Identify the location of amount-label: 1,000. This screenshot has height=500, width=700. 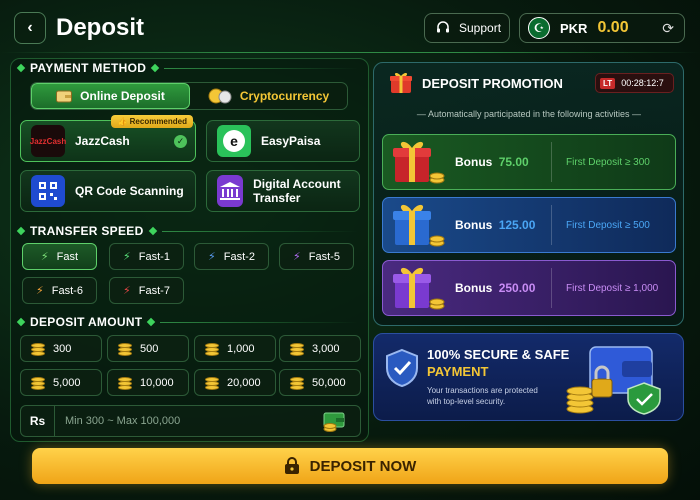
(241, 348).